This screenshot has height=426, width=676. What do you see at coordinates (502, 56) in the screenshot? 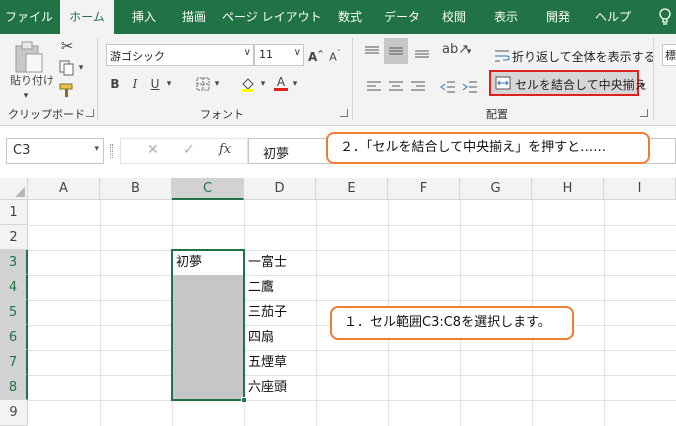
I see `wrap-text-icon` at bounding box center [502, 56].